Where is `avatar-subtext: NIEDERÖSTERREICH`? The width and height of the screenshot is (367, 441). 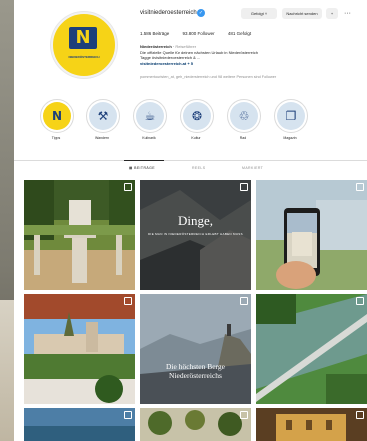
avatar-subtext: NIEDERÖSTERREICH is located at coordinates (84, 57).